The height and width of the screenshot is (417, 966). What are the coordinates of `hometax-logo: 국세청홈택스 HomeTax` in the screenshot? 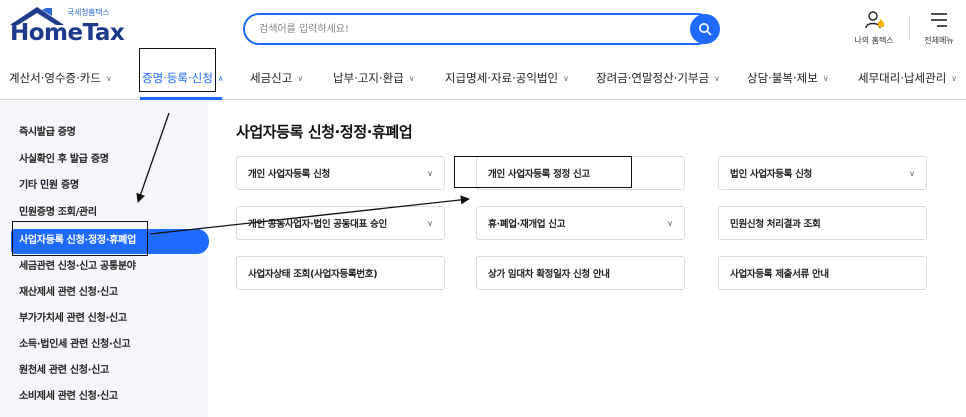 It's located at (66, 26).